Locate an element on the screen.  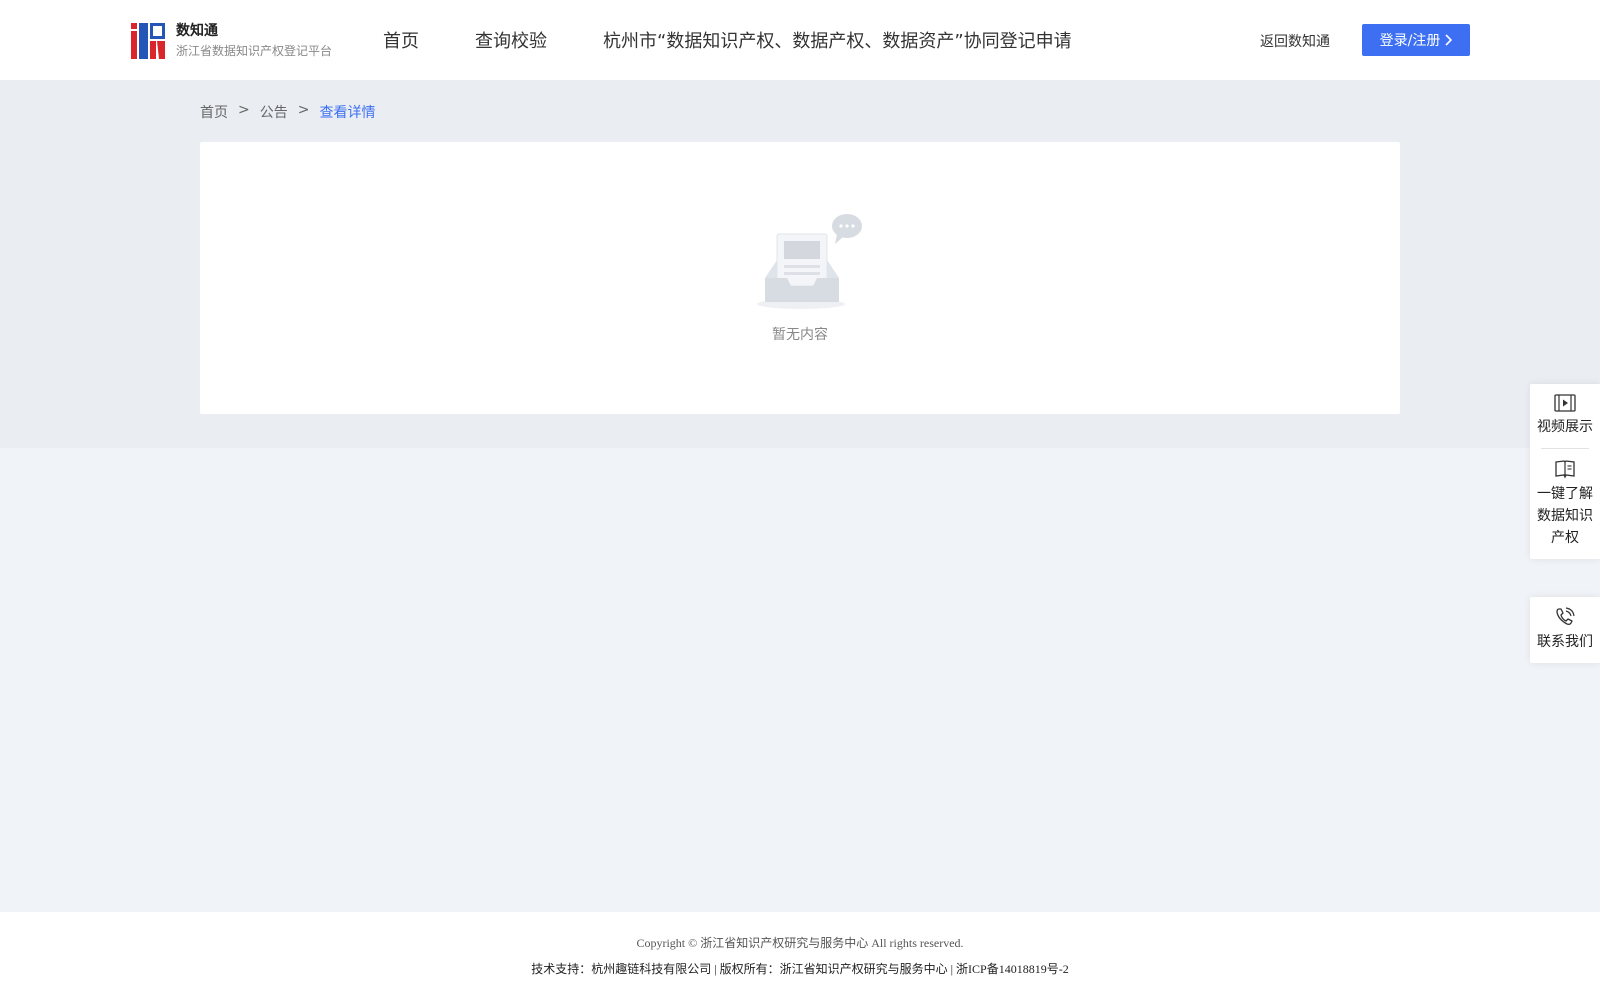
nav-hangzhou-registration: 杭州市“数据知识产权、数据产权、数据资产”协同登记申请 is located at coordinates (837, 40).